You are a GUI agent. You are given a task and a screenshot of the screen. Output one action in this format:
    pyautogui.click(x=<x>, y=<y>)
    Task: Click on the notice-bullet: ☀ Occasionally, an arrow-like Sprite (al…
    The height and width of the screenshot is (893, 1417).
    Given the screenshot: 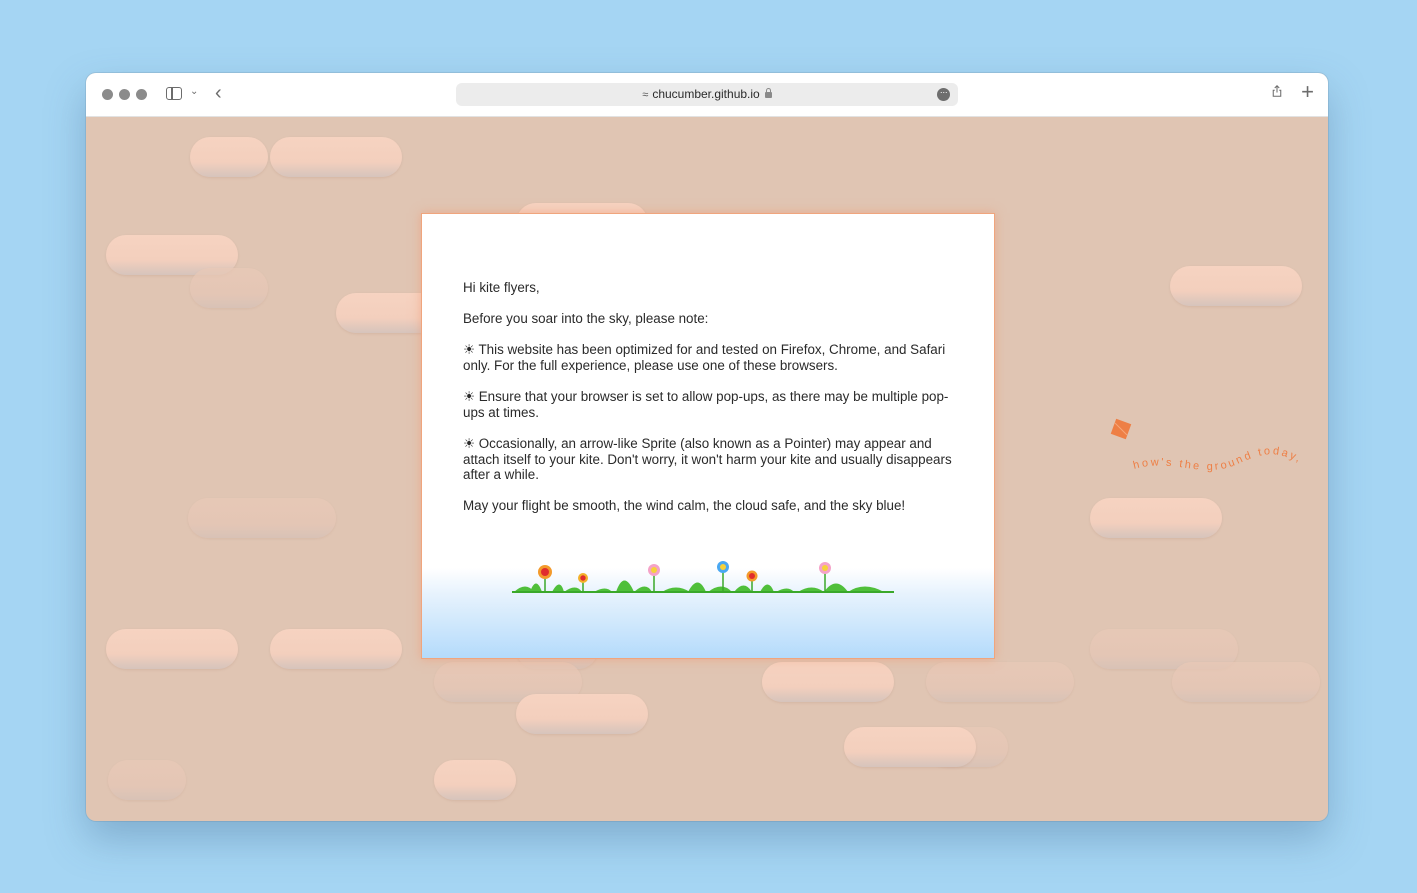 What is the action you would take?
    pyautogui.click(x=707, y=459)
    